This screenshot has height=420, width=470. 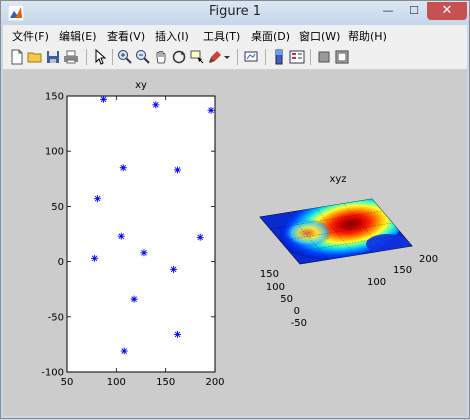 What do you see at coordinates (141, 85) in the screenshot?
I see `xy-title: xy` at bounding box center [141, 85].